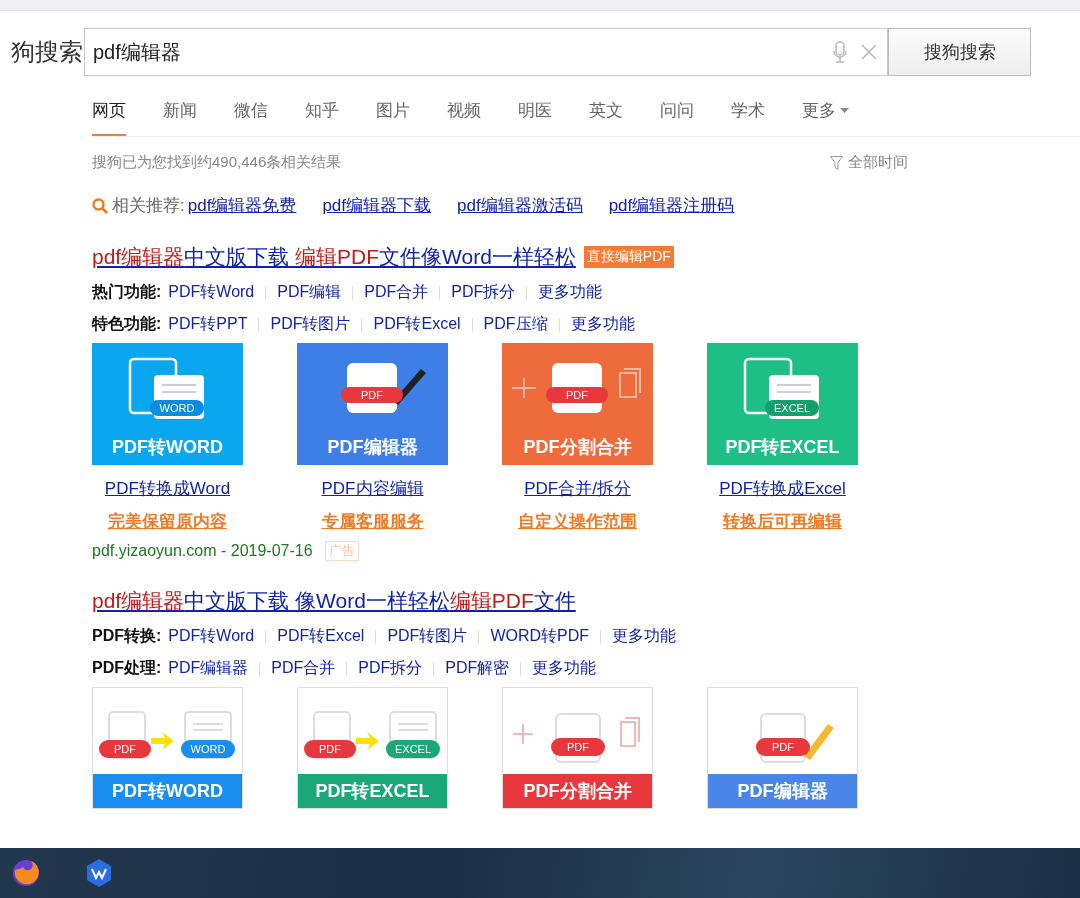 This screenshot has height=898, width=1080. What do you see at coordinates (217, 162) in the screenshot?
I see `result-count: 搜狗已为您找到约490,446条相关结果` at bounding box center [217, 162].